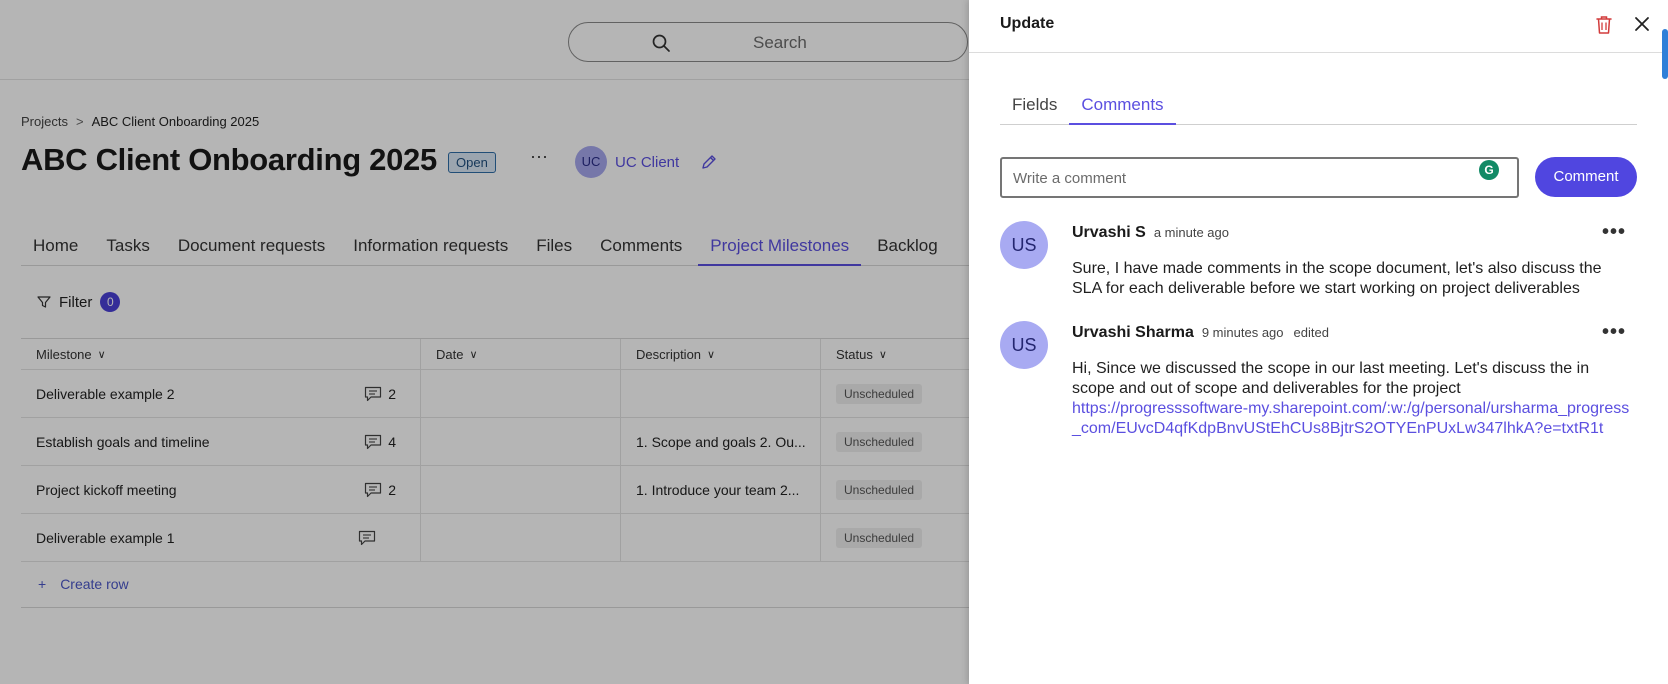 The height and width of the screenshot is (684, 1668). I want to click on panel-tabs: Fields Comments, so click(1318, 106).